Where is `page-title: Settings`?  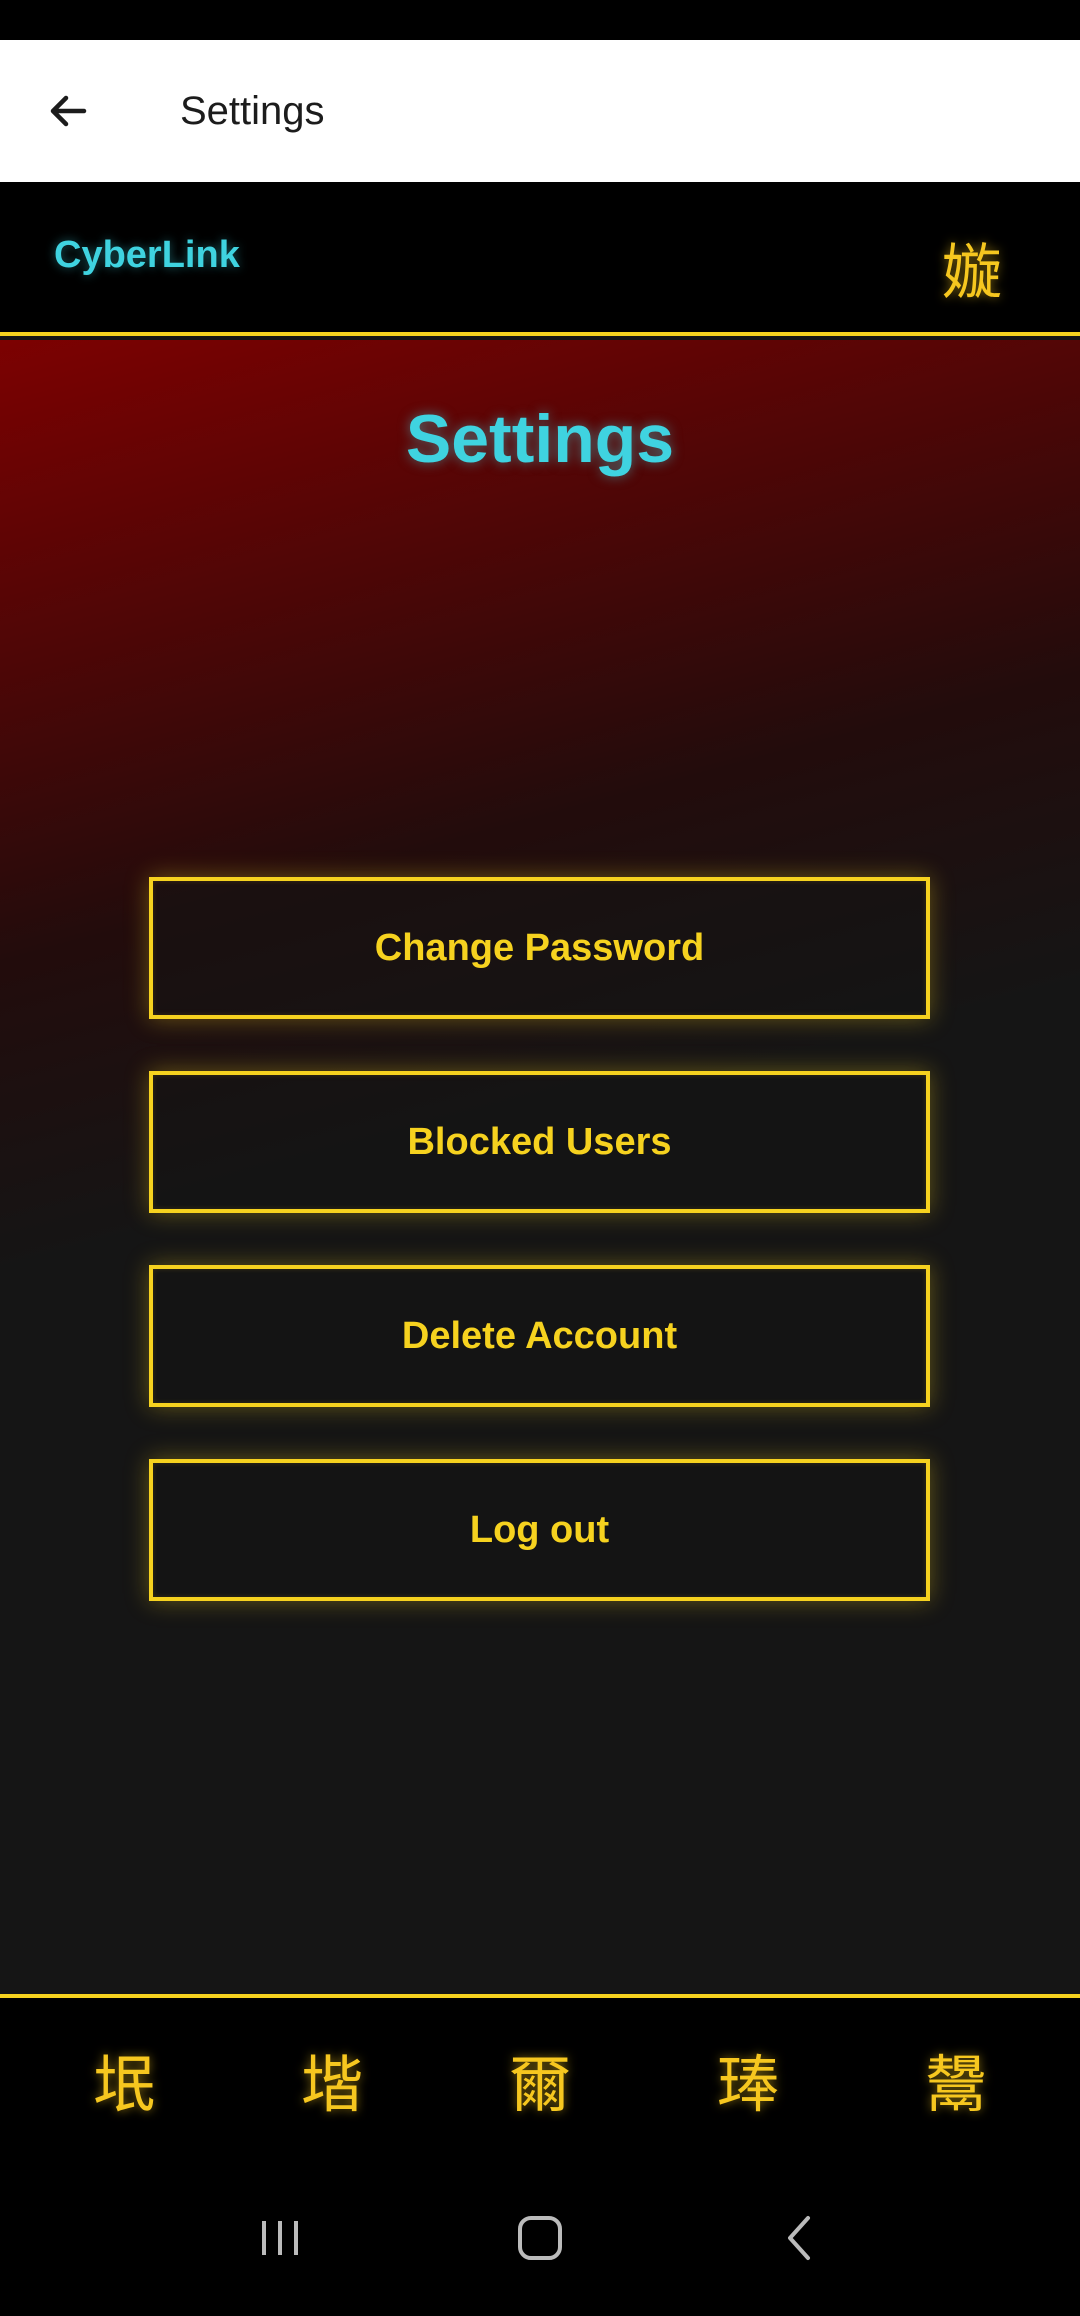 page-title: Settings is located at coordinates (540, 439).